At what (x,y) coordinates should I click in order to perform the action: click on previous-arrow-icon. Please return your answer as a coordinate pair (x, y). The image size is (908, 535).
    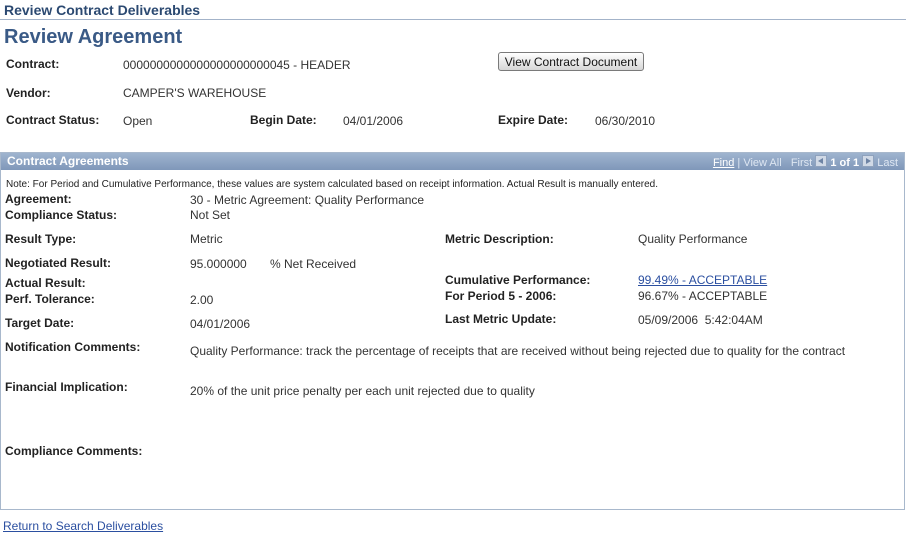
    Looking at the image, I should click on (821, 161).